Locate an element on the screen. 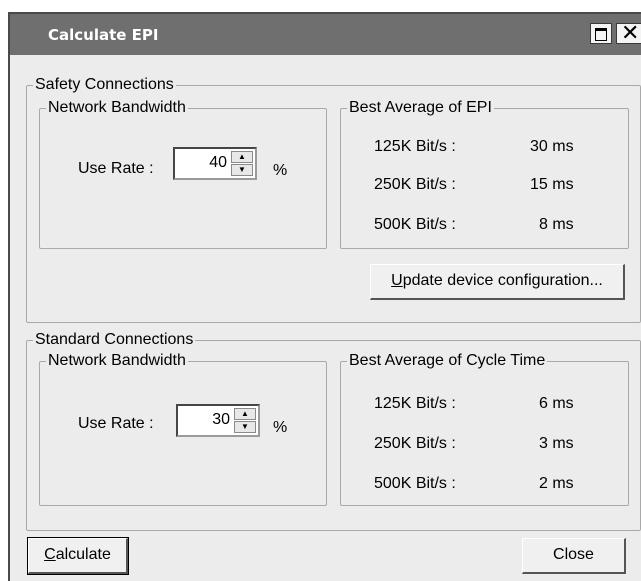 Image resolution: width=641 pixels, height=581 pixels. calculate-button: Calculate is located at coordinates (78, 556).